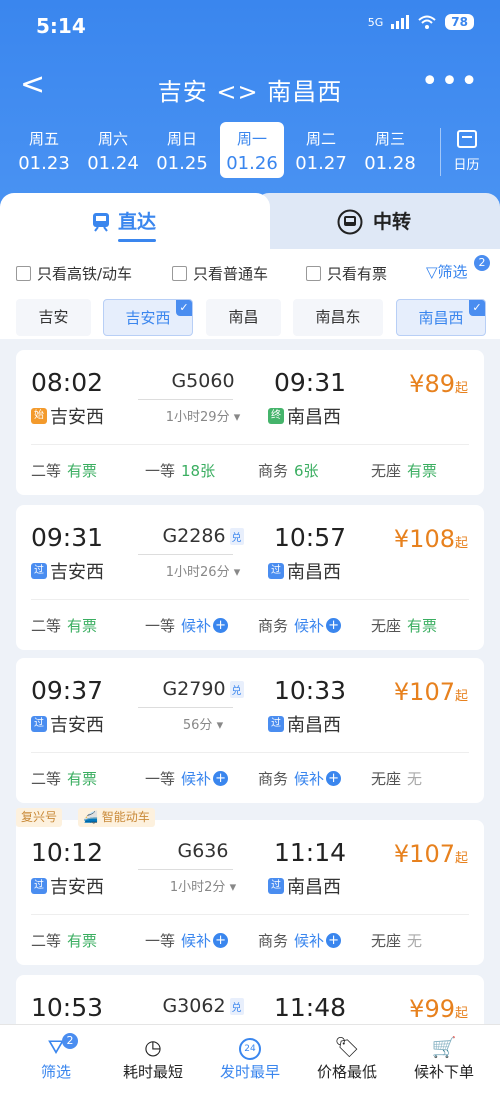 The height and width of the screenshot is (1111, 500). I want to click on seat-none: 无座无, so click(397, 941).